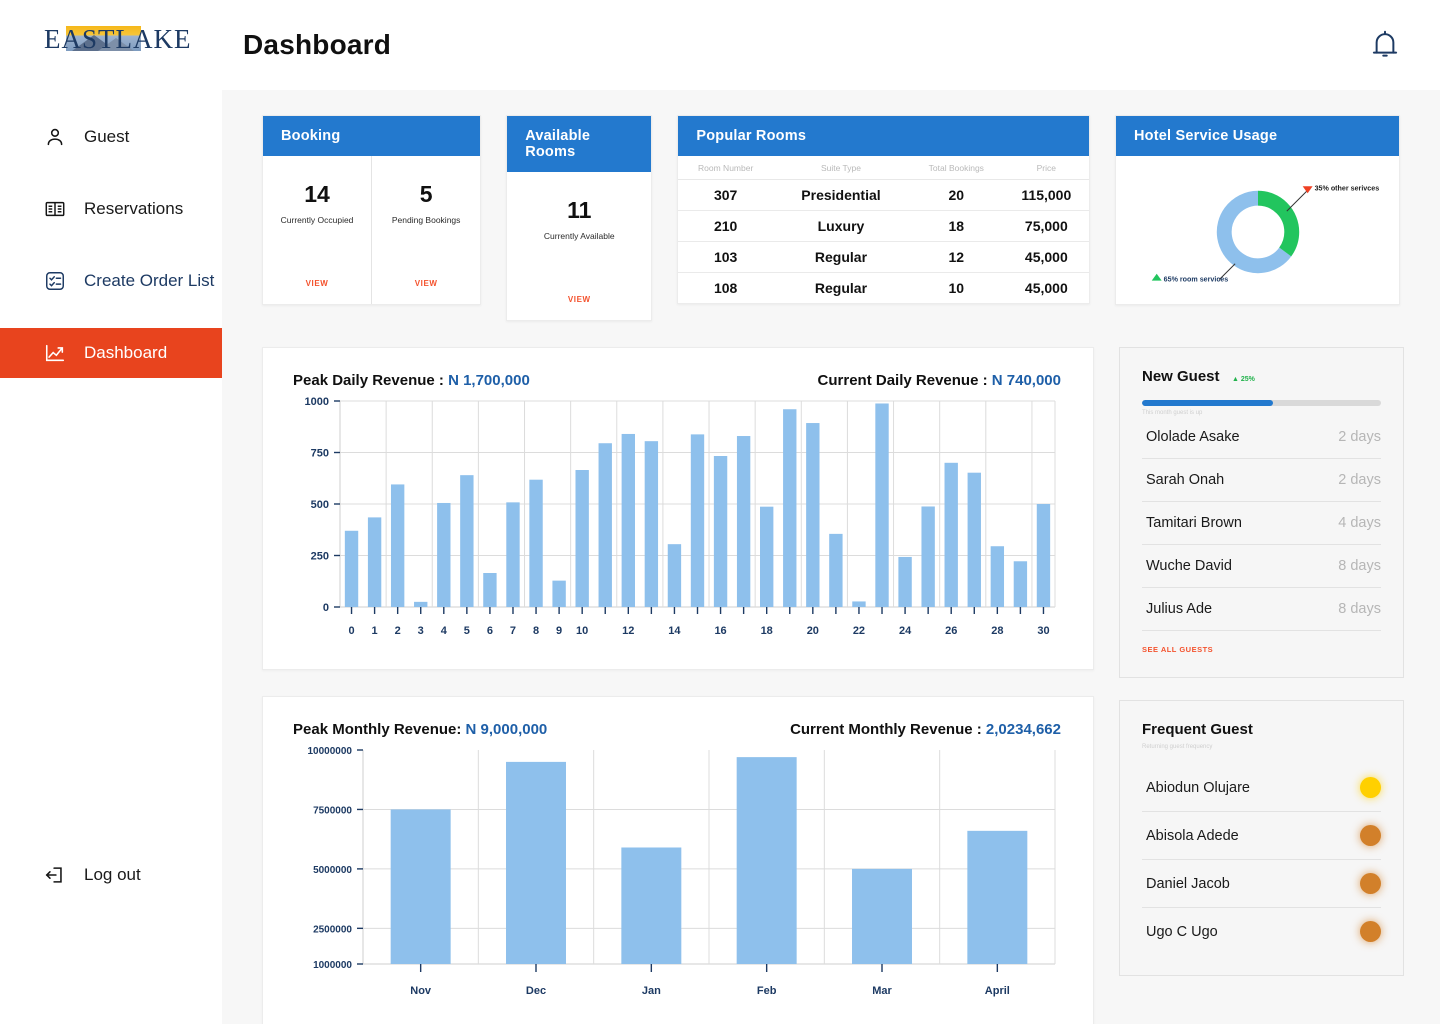  Describe the element at coordinates (1359, 480) in the screenshot. I see `guest-days: 2 days` at that location.